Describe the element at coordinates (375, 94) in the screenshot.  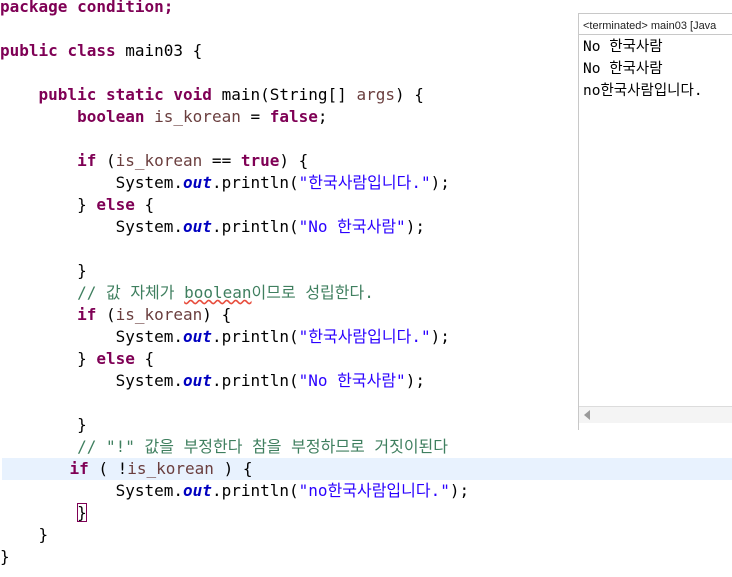
I see `parameter: args` at that location.